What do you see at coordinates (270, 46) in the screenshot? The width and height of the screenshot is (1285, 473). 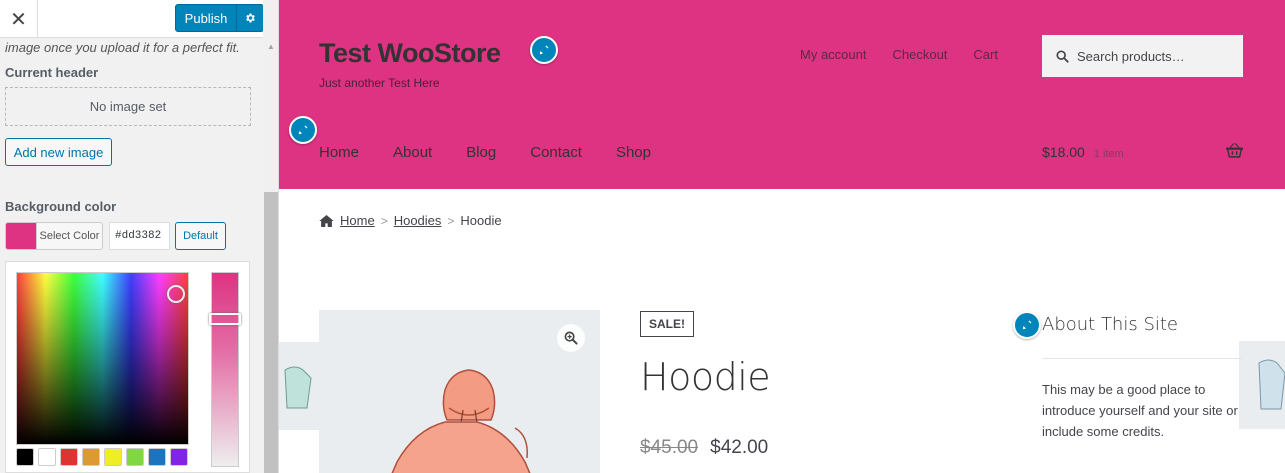 I see `scroll-up-arrow-icon: ▲` at bounding box center [270, 46].